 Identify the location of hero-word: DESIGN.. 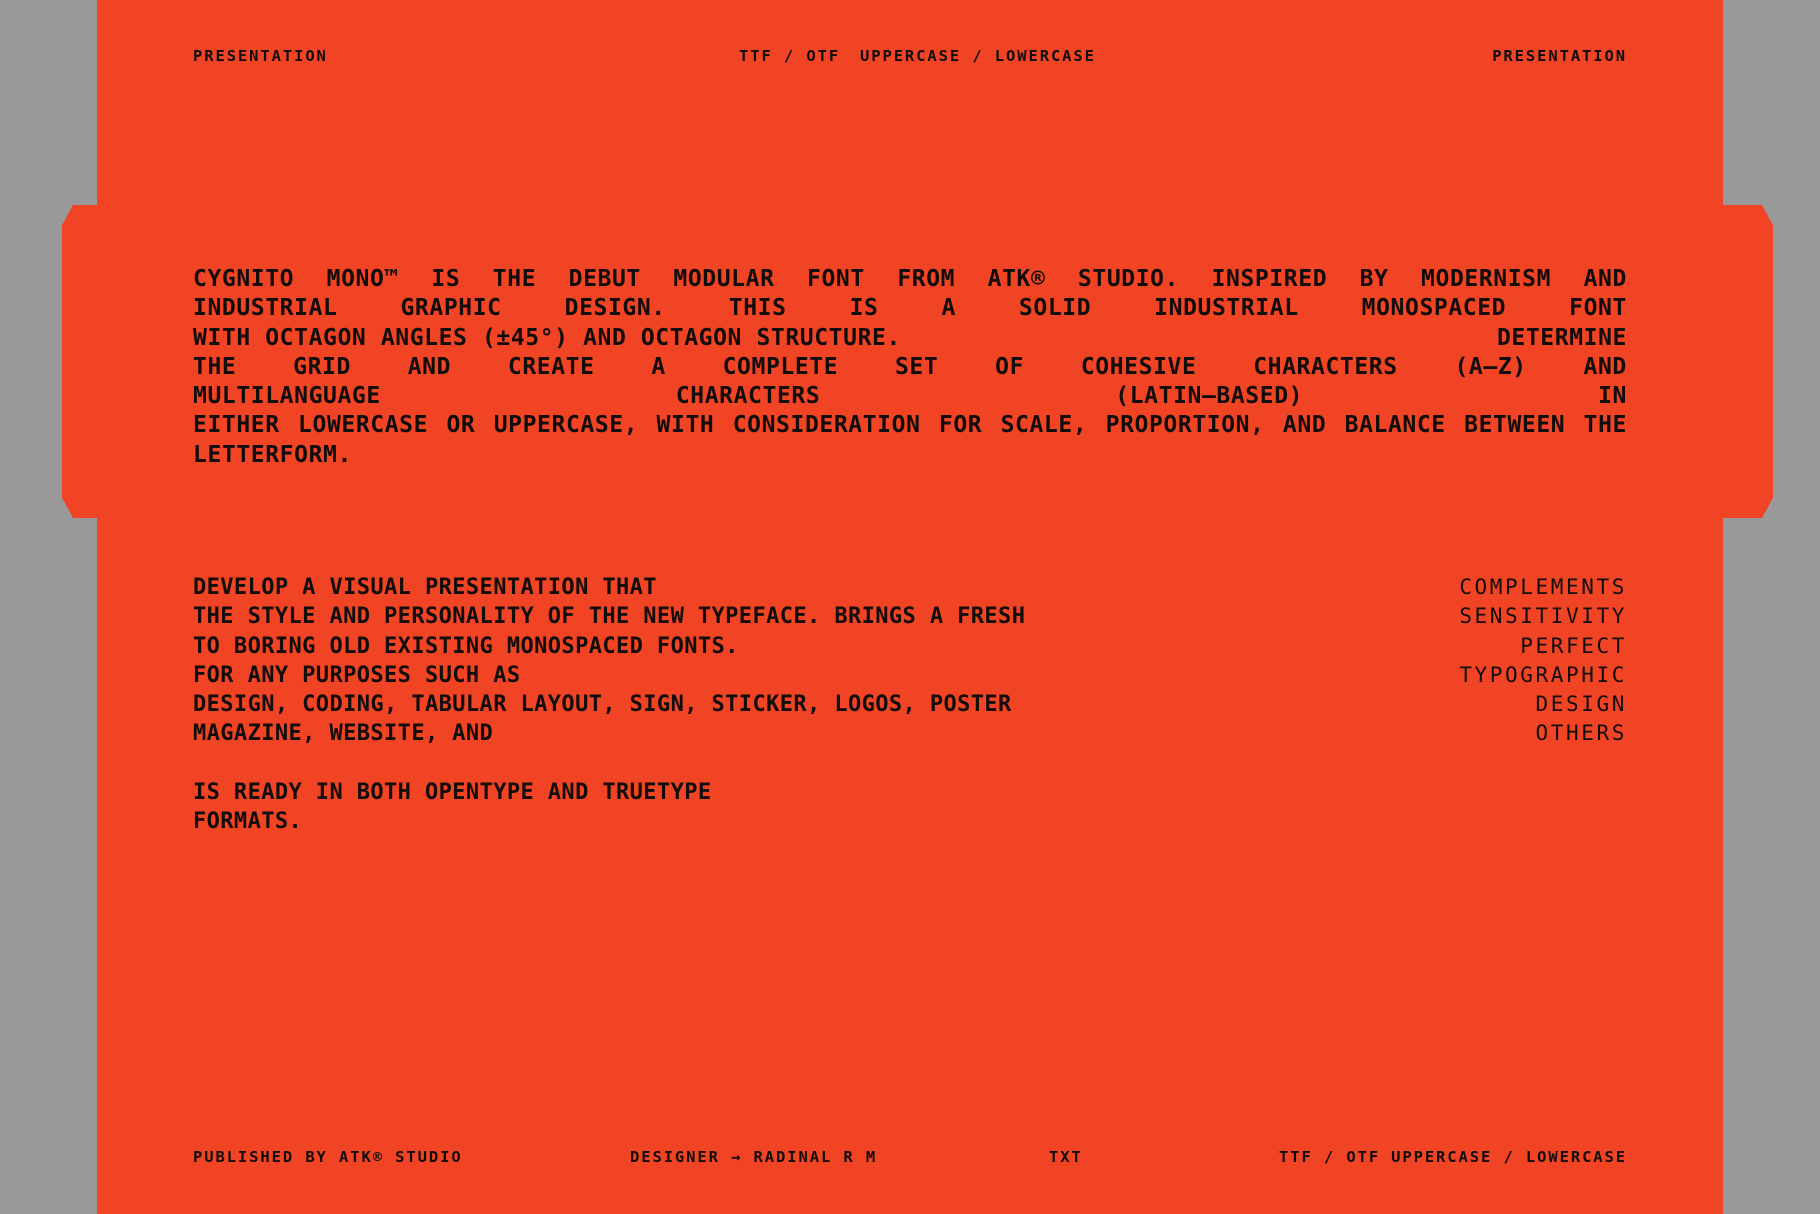
(615, 308).